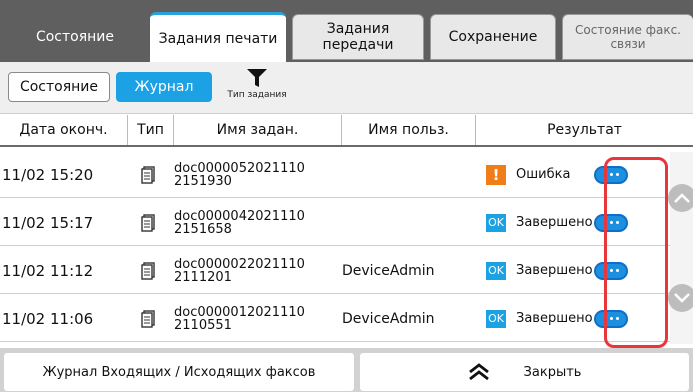 This screenshot has width=693, height=392. I want to click on tab-status-label: Состояние, so click(75, 37).